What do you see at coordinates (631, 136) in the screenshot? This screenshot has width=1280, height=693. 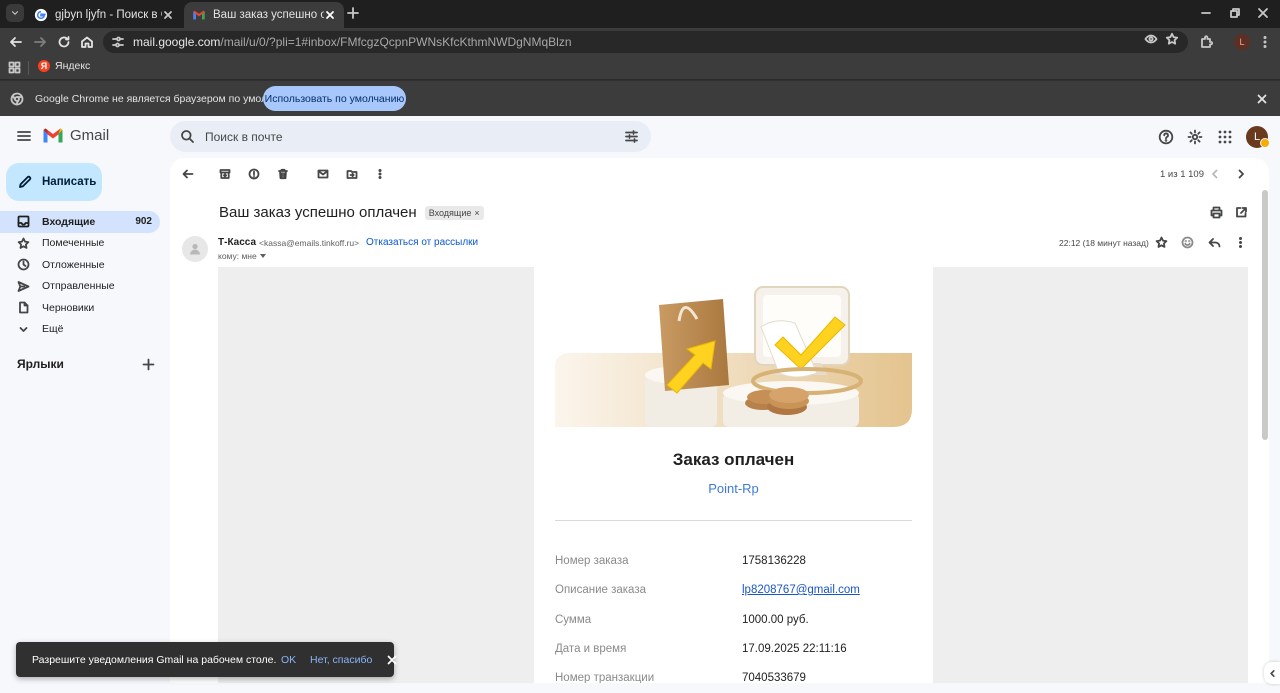 I see `search-options-icon` at bounding box center [631, 136].